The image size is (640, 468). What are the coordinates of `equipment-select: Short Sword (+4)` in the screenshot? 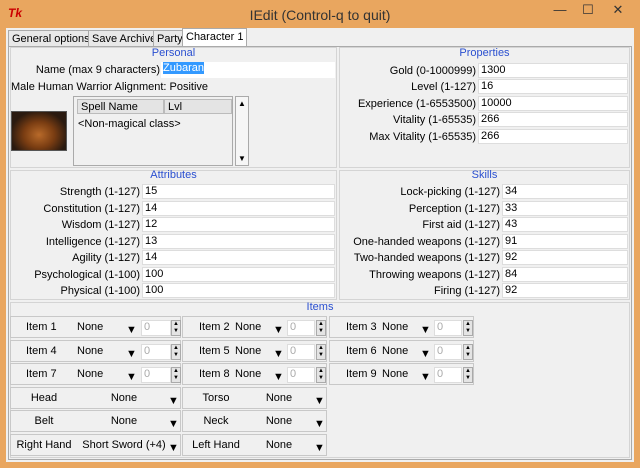 It's located at (124, 445).